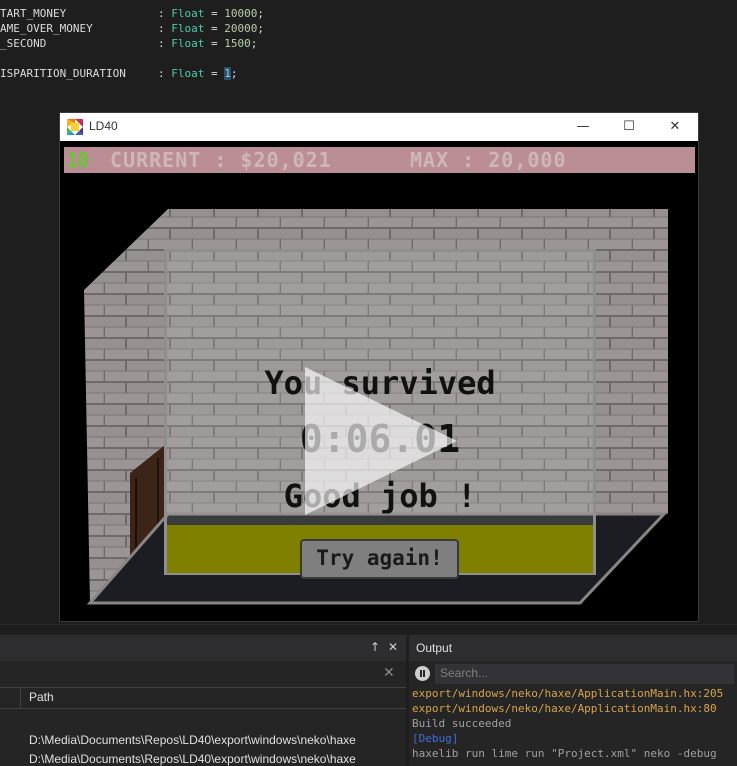 This screenshot has width=737, height=766. Describe the element at coordinates (379, 559) in the screenshot. I see `try-again-button: Try again!` at that location.